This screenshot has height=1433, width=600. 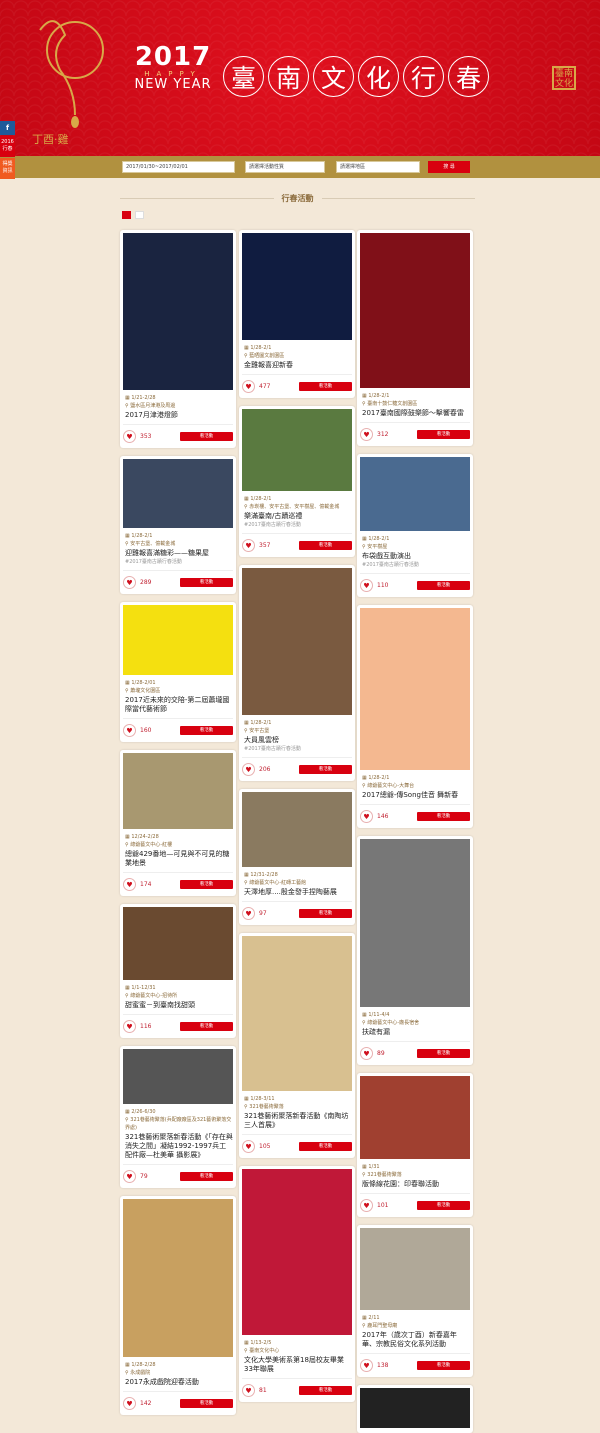 What do you see at coordinates (139, 215) in the screenshot?
I see `list-view-toggle` at bounding box center [139, 215].